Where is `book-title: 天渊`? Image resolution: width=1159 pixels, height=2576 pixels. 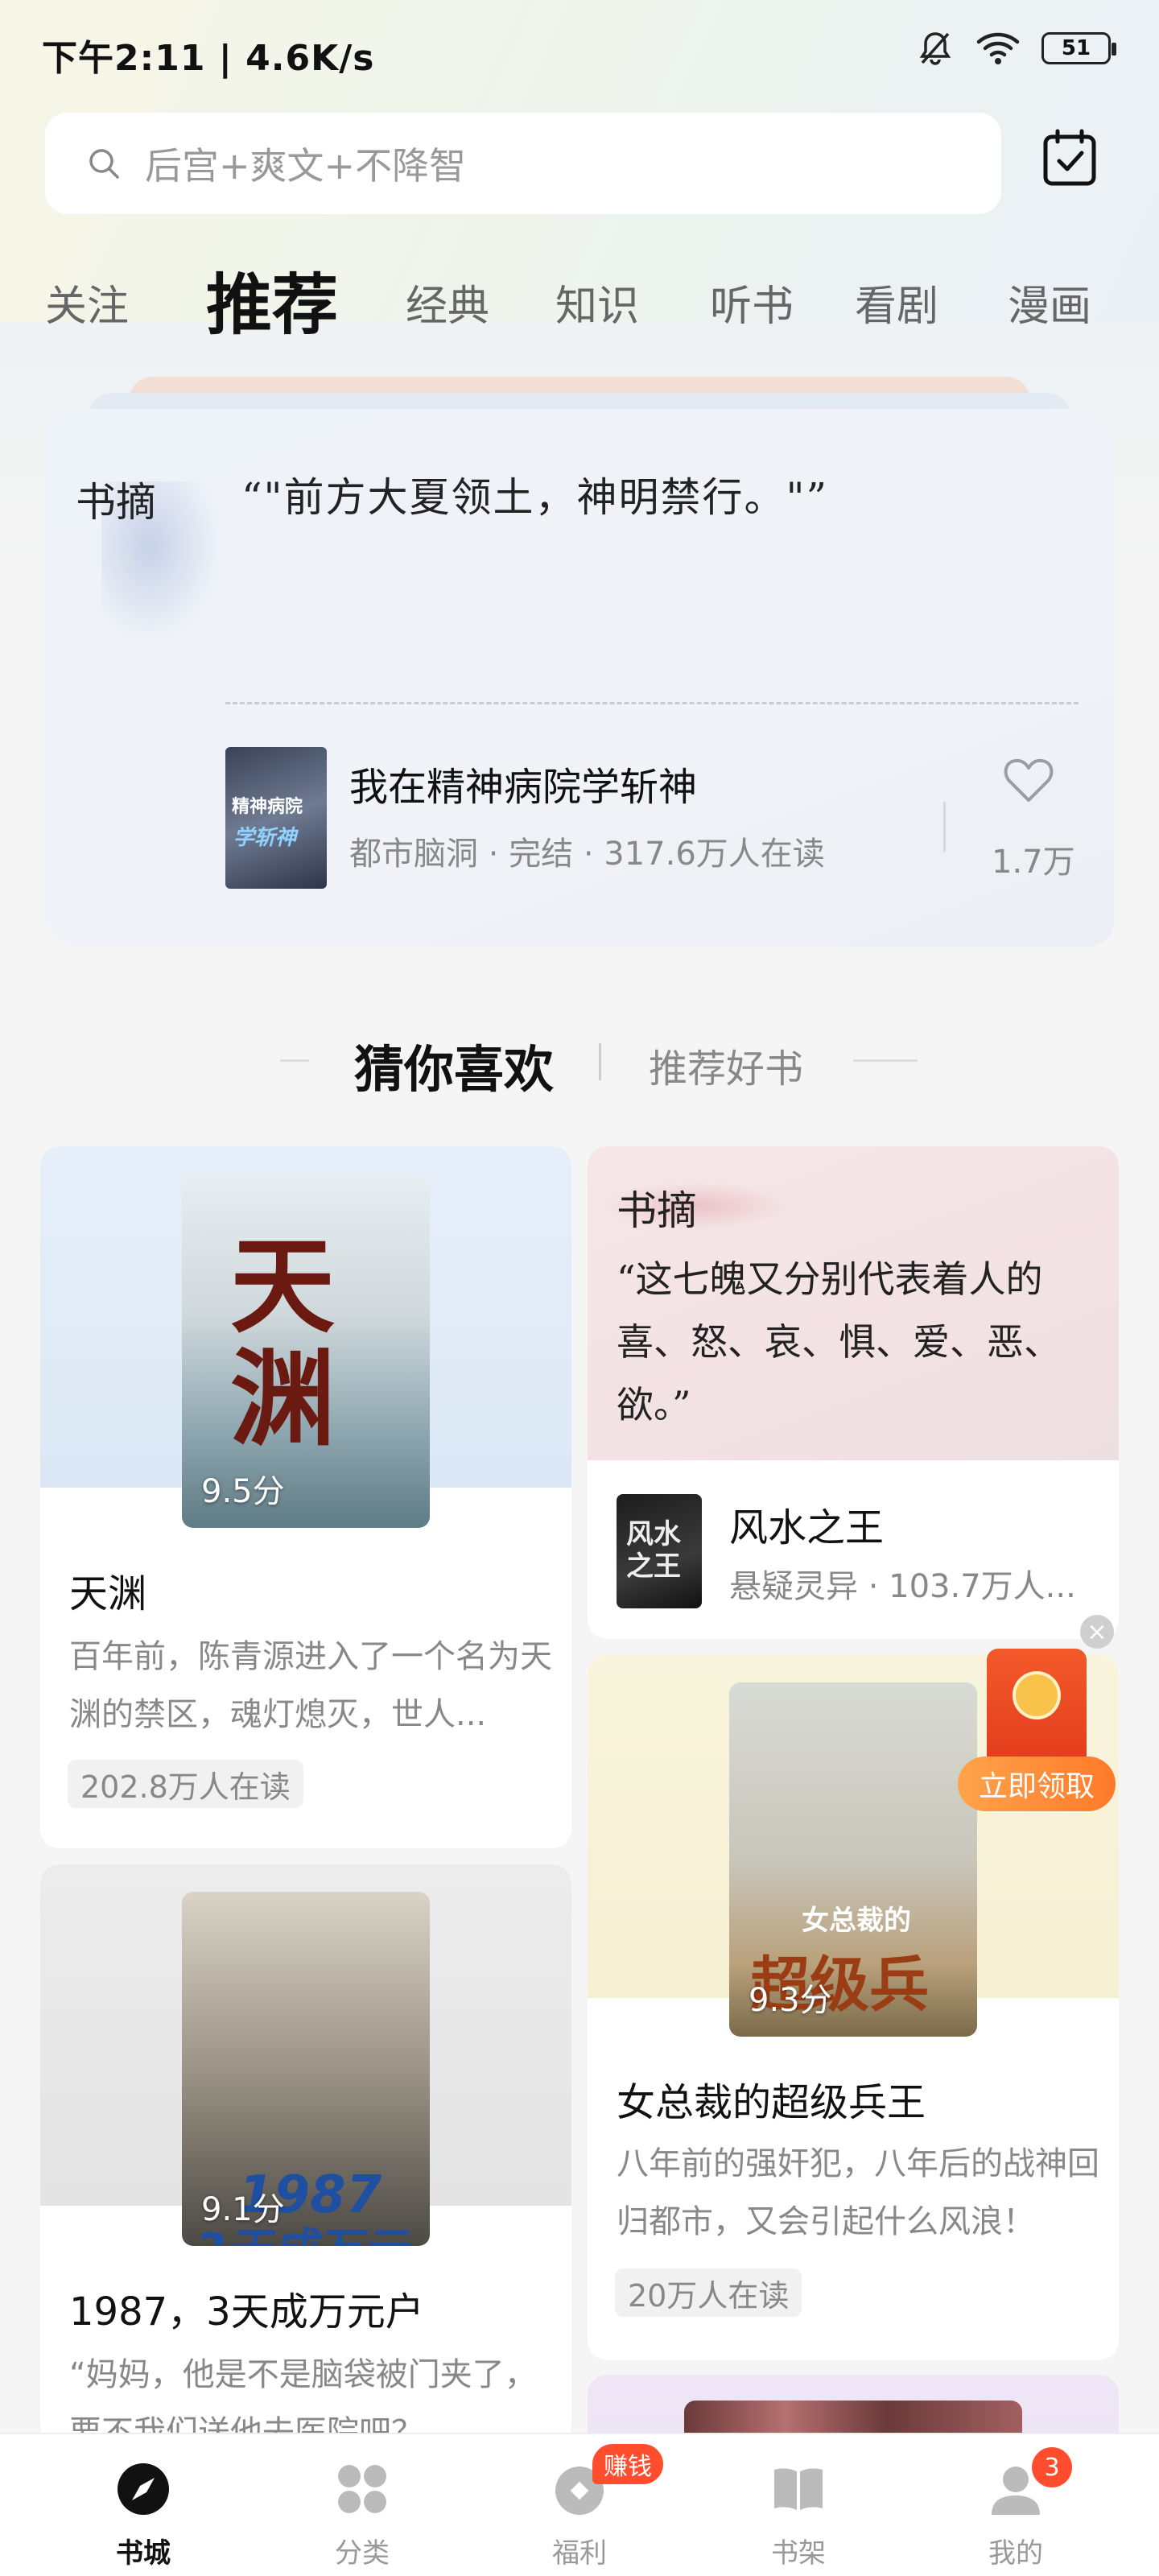
book-title: 天渊 is located at coordinates (108, 1593).